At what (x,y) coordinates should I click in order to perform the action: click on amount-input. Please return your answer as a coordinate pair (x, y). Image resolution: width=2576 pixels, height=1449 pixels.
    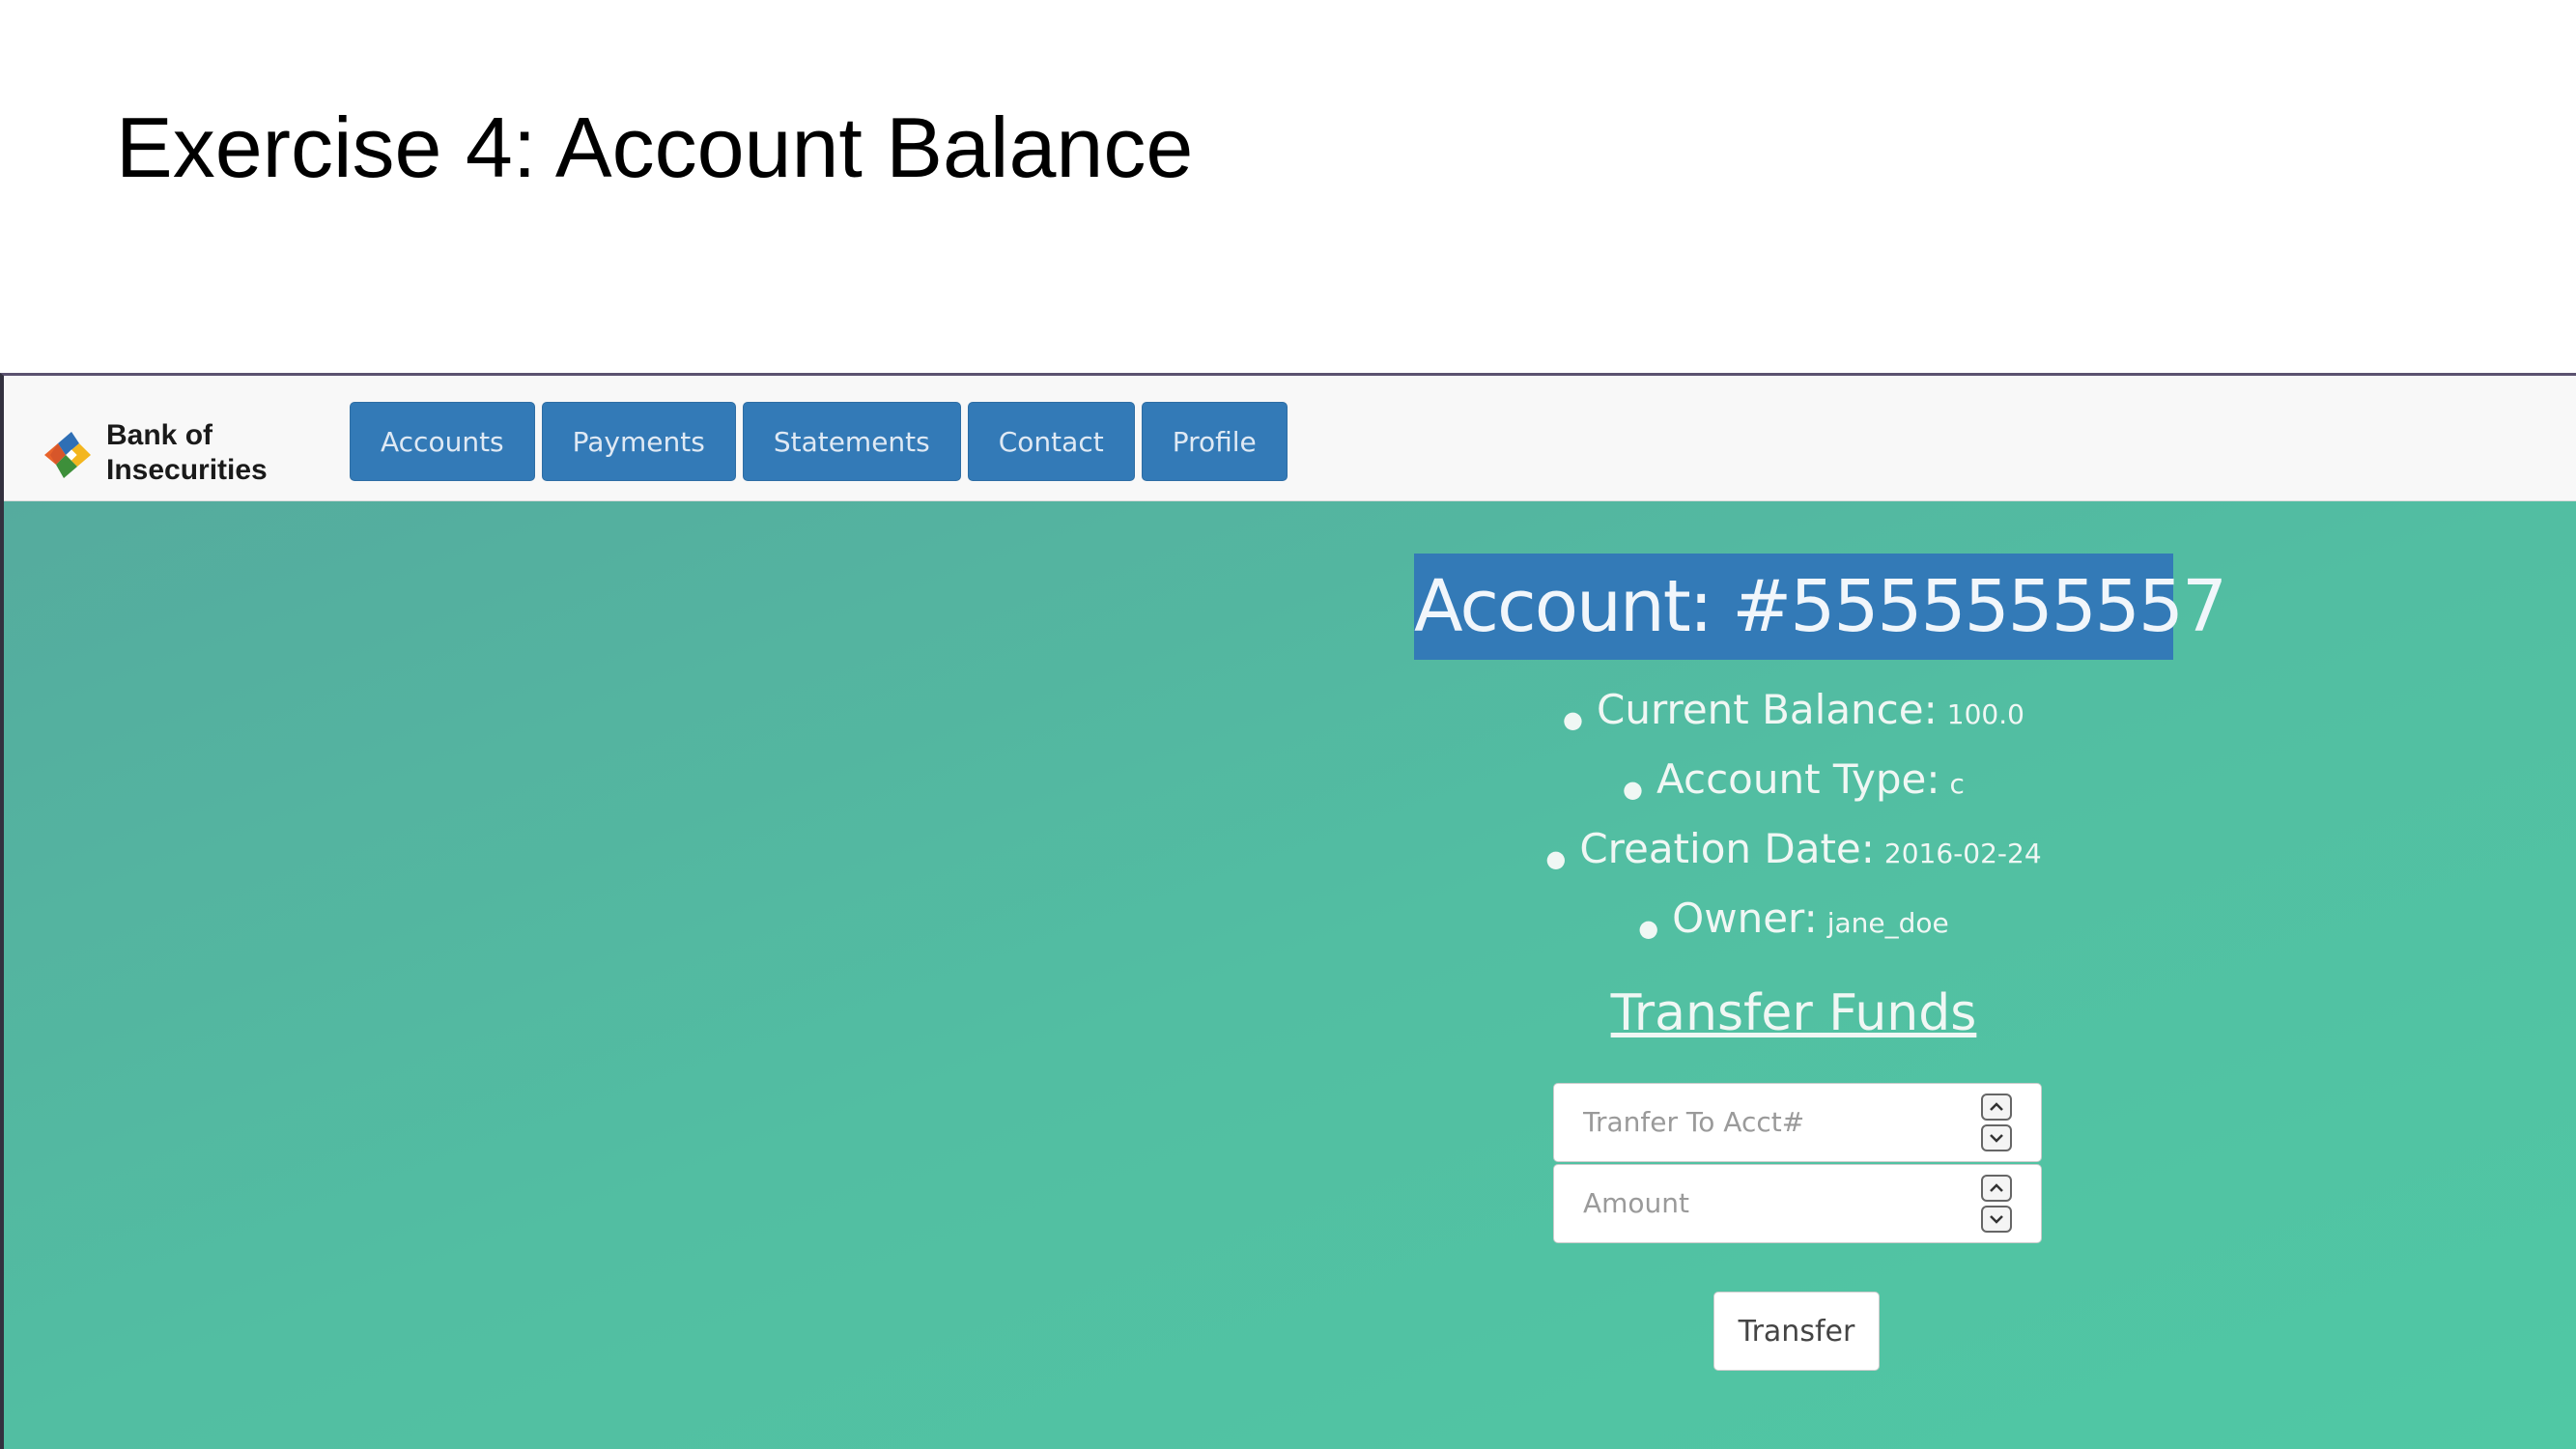
    Looking at the image, I should click on (1761, 1202).